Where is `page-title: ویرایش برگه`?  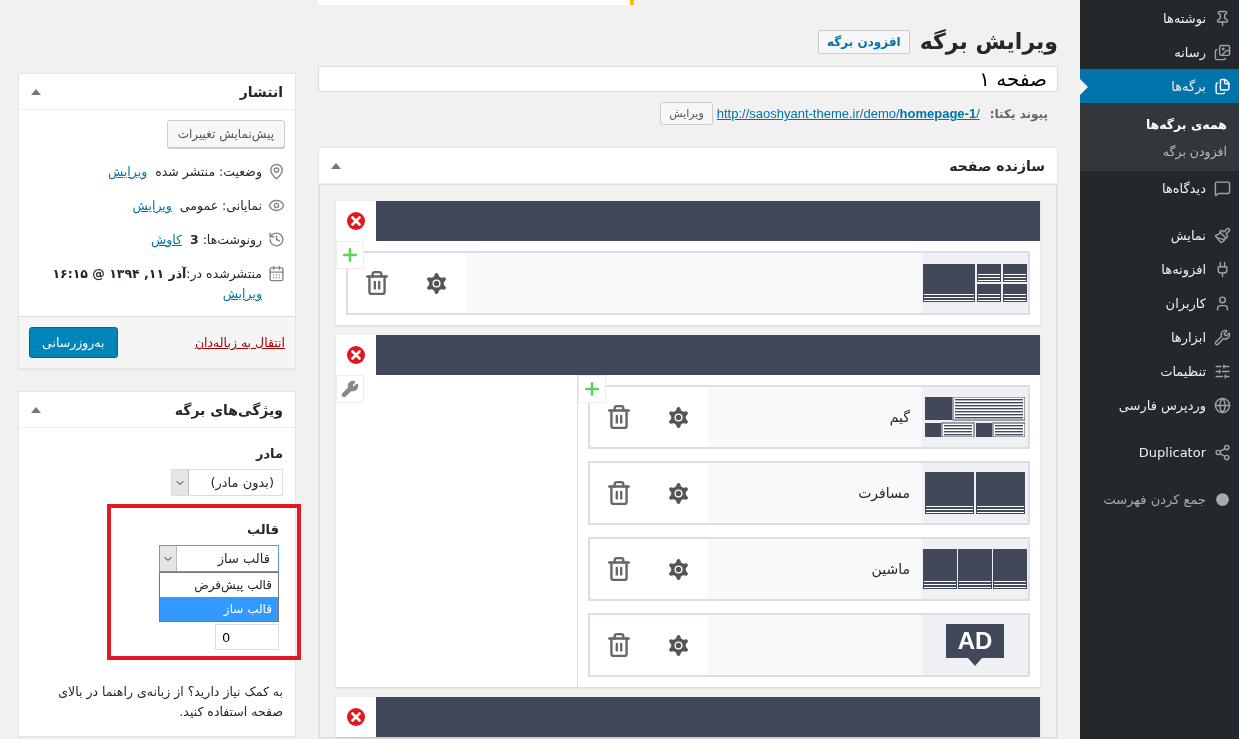
page-title: ویرایش برگه is located at coordinates (988, 41).